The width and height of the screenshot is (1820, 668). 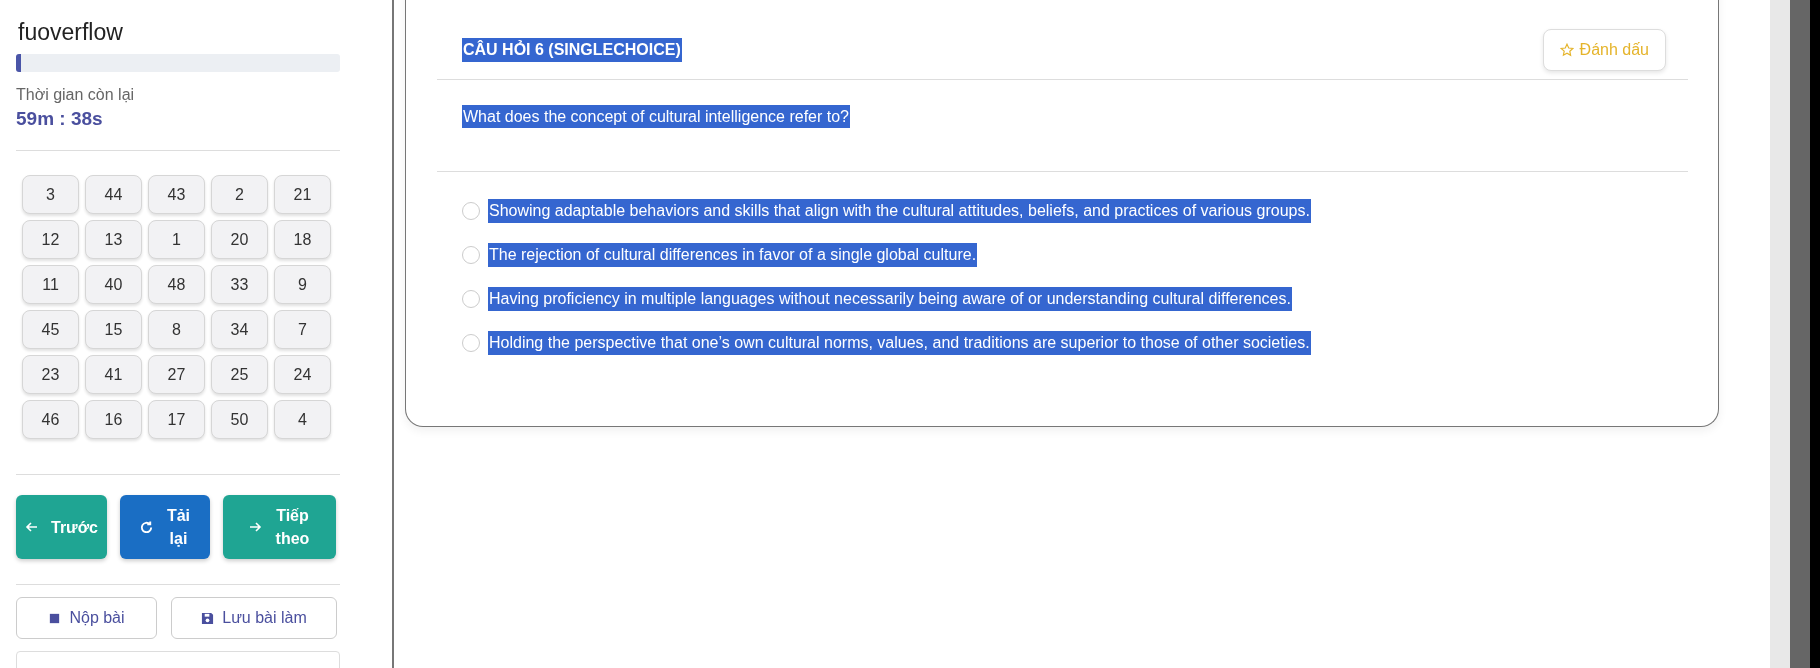 I want to click on question-number-button: 41, so click(x=113, y=374).